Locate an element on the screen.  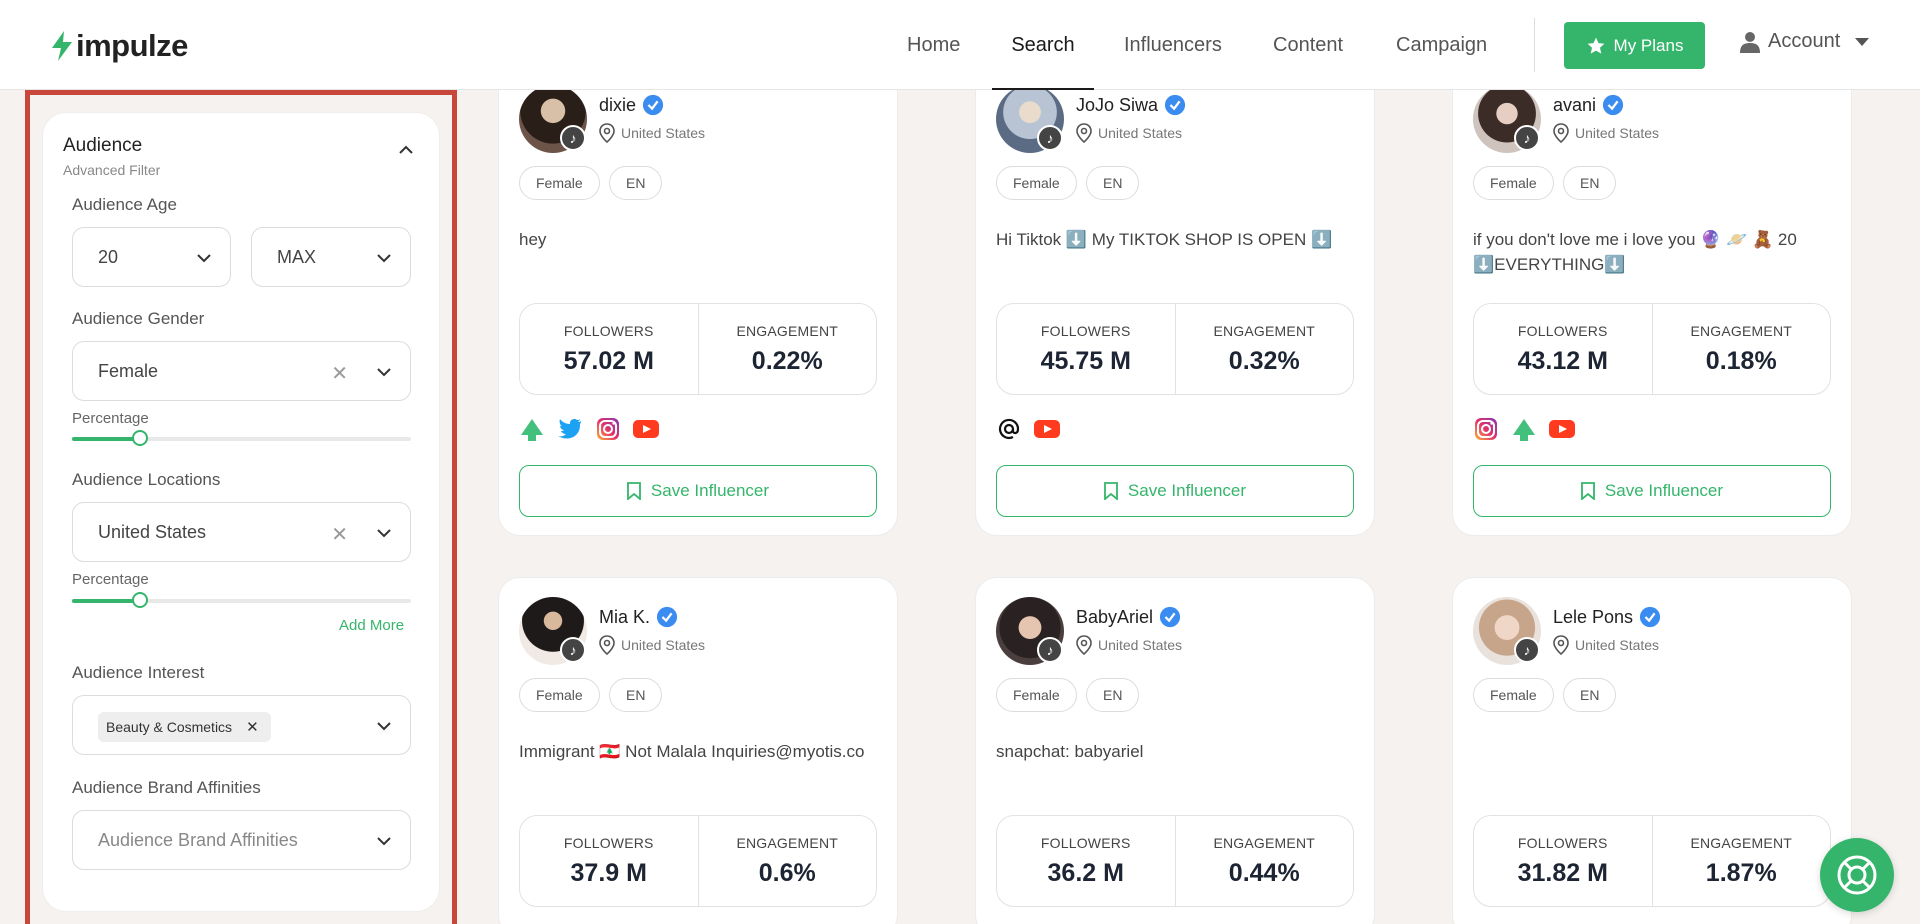
influencer-name-text: BabyAriel is located at coordinates (1115, 616).